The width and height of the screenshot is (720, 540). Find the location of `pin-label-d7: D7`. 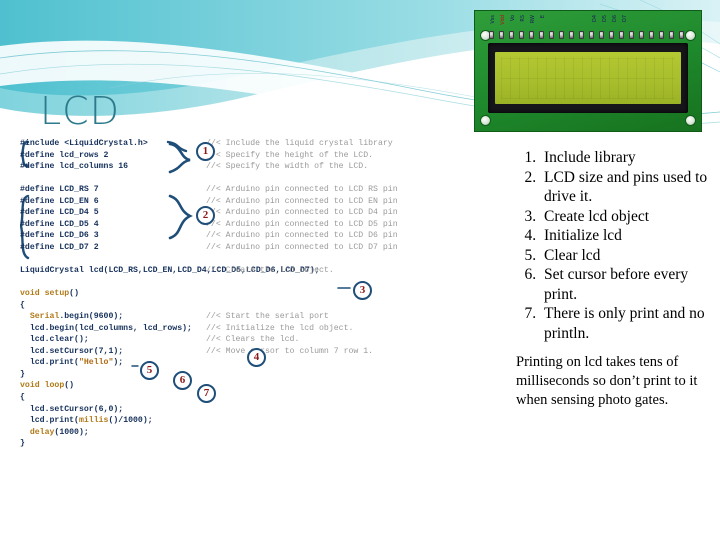

pin-label-d7: D7 is located at coordinates (625, 19).